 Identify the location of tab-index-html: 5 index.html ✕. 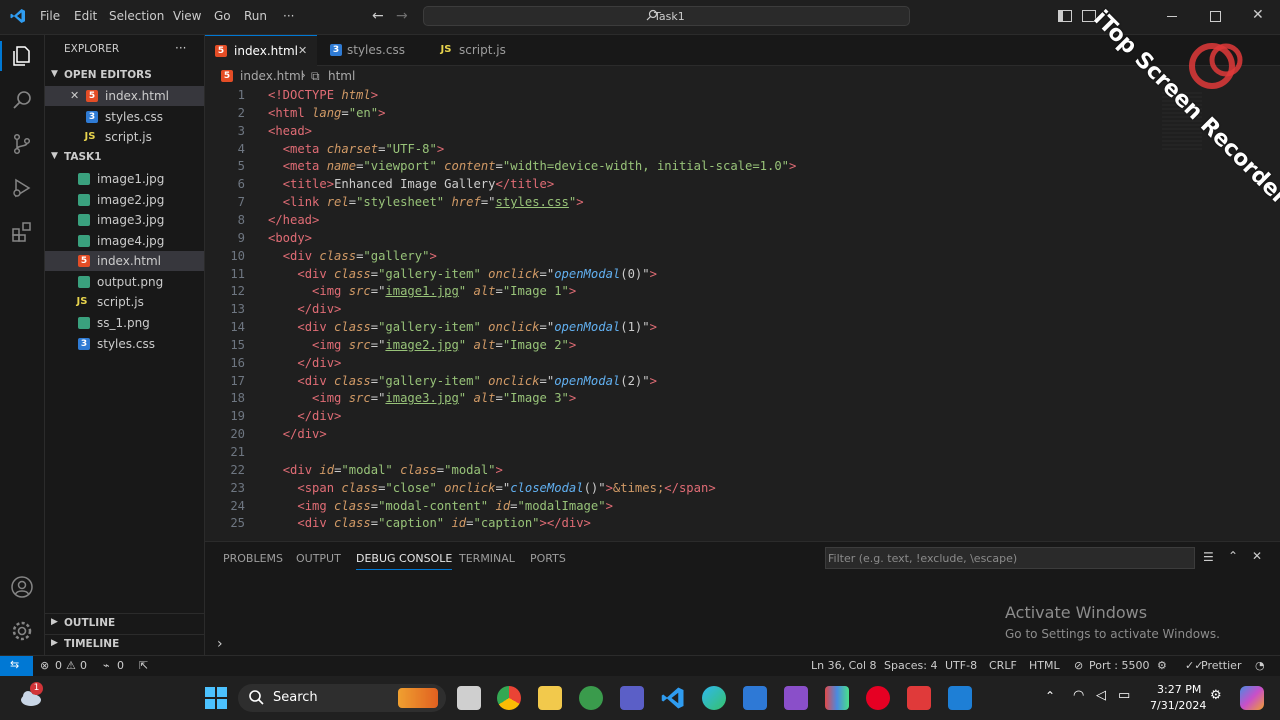
(261, 50).